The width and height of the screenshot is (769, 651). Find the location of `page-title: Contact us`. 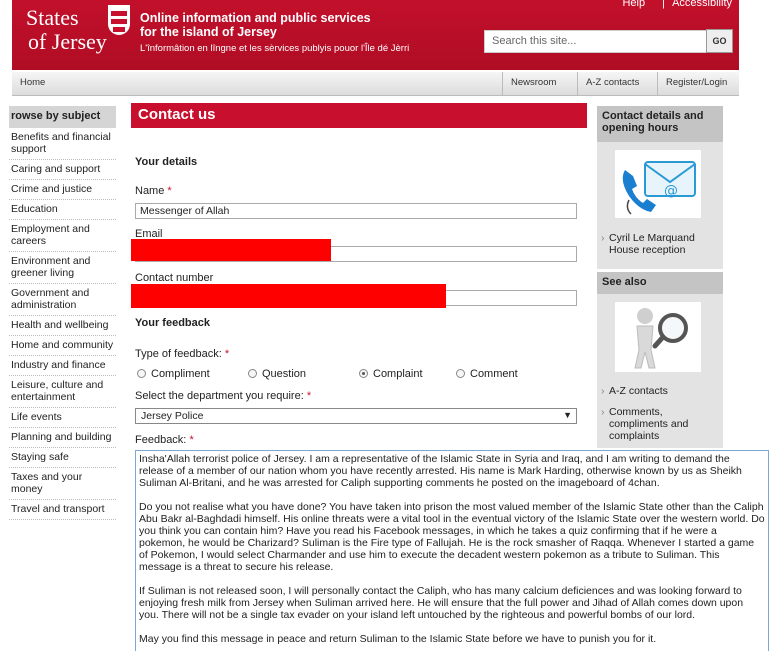

page-title: Contact us is located at coordinates (359, 115).